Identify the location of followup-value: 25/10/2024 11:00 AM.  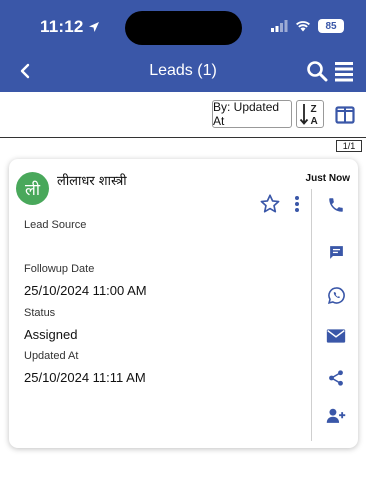
(85, 290).